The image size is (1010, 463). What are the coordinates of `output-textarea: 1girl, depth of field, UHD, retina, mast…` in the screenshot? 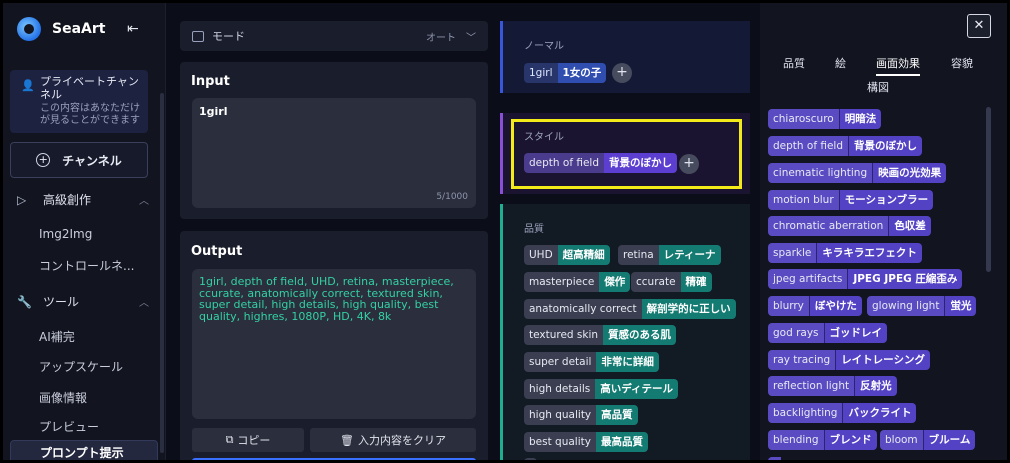 It's located at (334, 344).